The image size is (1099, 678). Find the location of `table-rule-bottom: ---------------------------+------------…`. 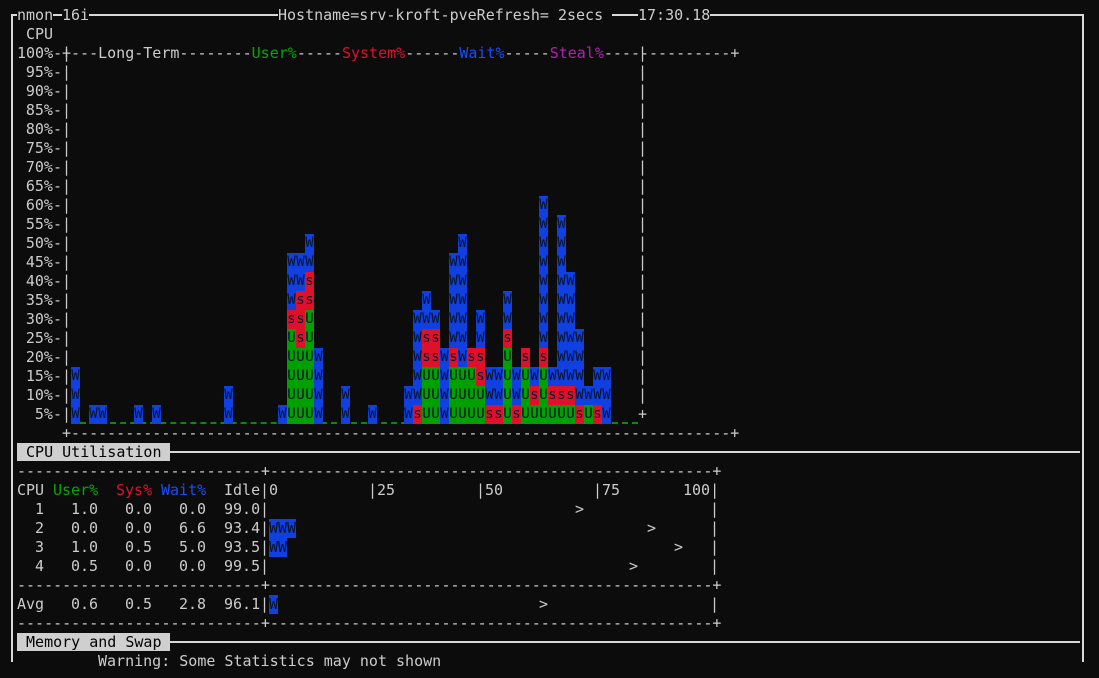

table-rule-bottom: ---------------------------+------------… is located at coordinates (369, 623).